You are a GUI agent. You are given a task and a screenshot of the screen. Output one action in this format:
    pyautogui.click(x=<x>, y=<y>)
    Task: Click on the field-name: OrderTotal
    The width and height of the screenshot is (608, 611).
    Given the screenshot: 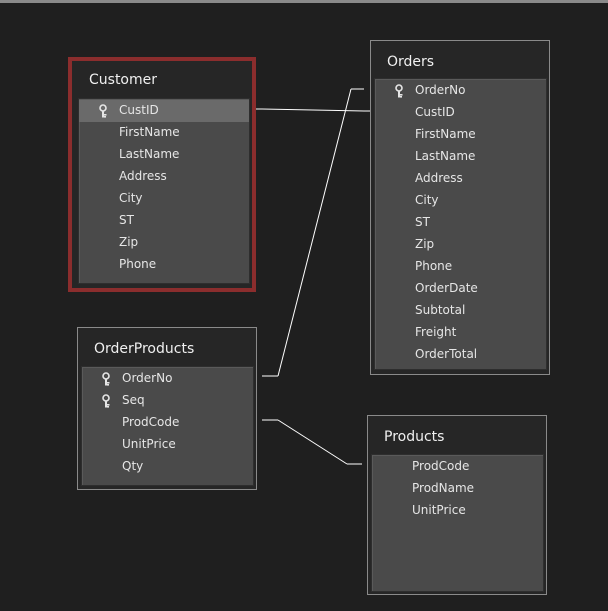 What is the action you would take?
    pyautogui.click(x=446, y=354)
    